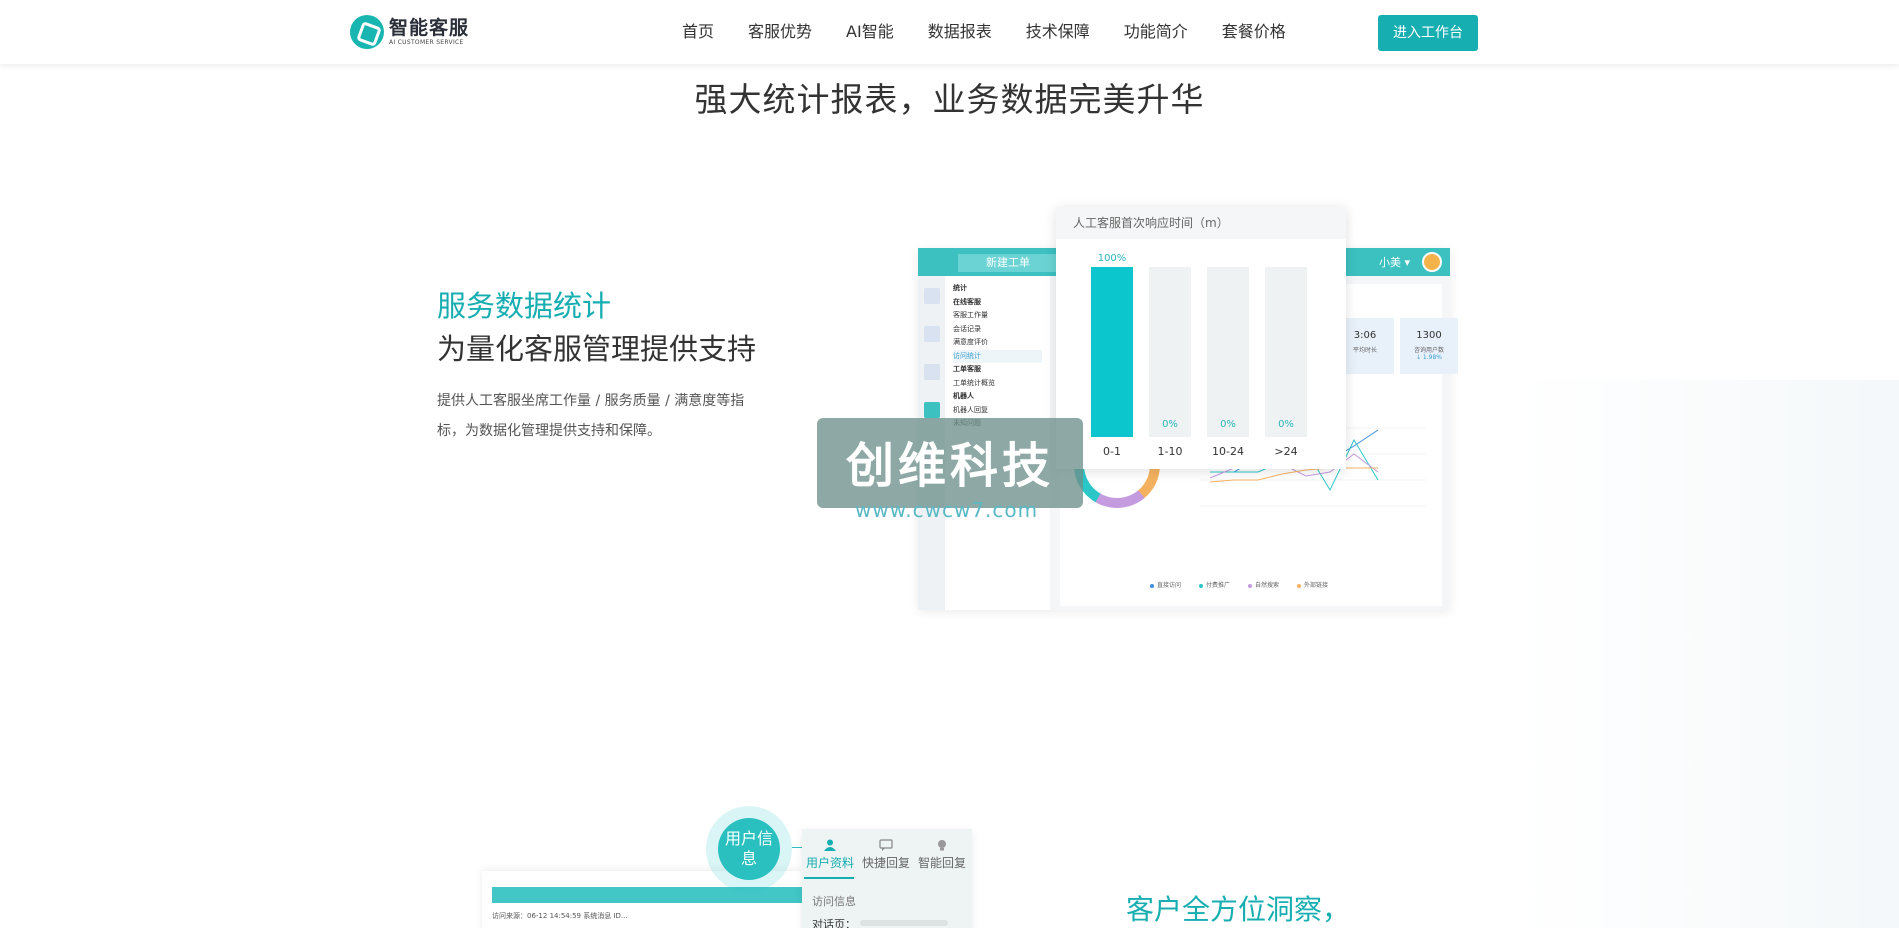 This screenshot has height=928, width=1899. Describe the element at coordinates (1429, 357) in the screenshot. I see `stat-change: ↓ 1.98%` at that location.